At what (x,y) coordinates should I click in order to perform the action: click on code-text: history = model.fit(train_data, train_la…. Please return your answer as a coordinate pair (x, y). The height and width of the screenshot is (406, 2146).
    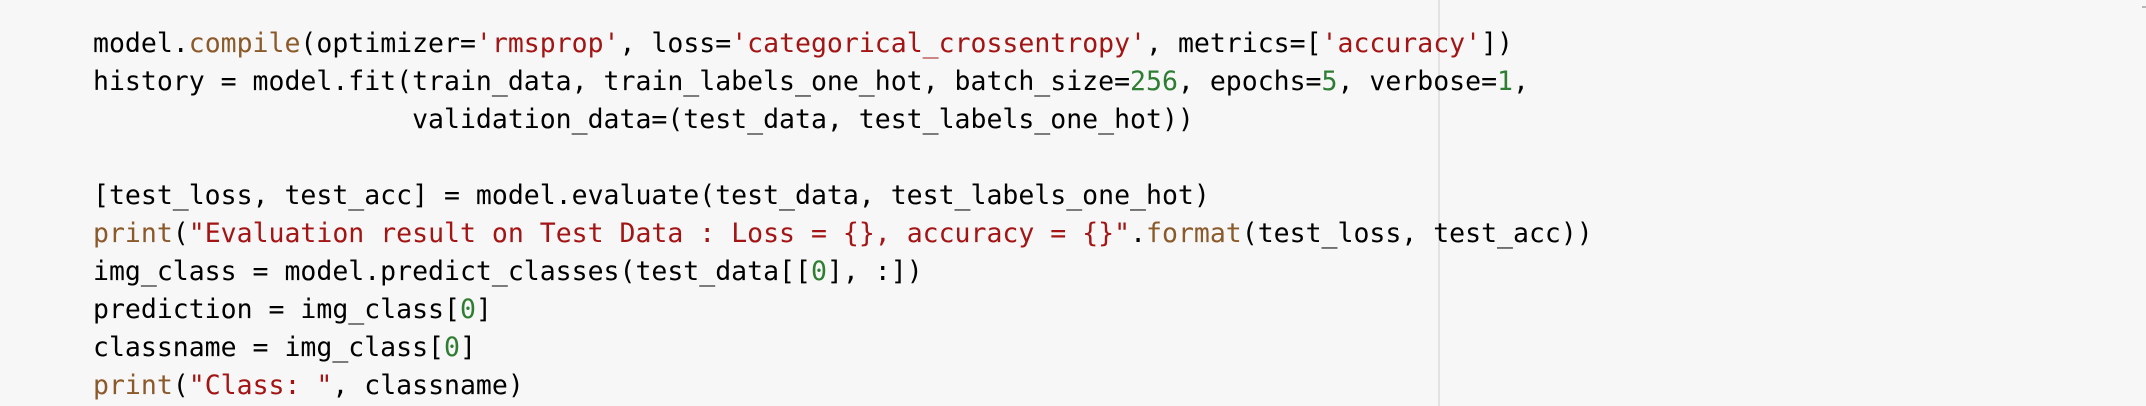
    Looking at the image, I should click on (612, 81).